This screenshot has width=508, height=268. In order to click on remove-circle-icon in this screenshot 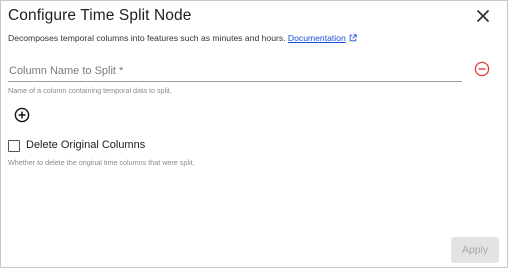, I will do `click(482, 69)`.